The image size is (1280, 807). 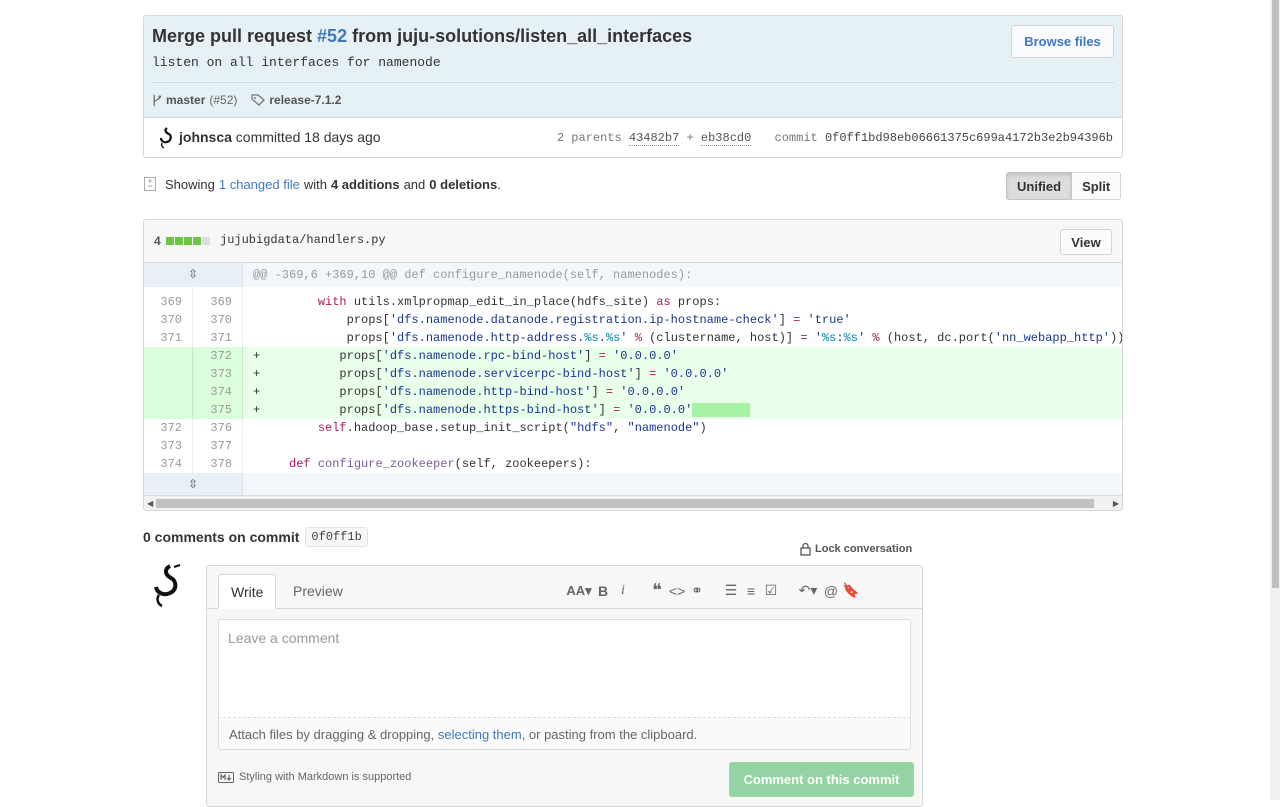 I want to click on diffstat: 4, so click(x=182, y=241).